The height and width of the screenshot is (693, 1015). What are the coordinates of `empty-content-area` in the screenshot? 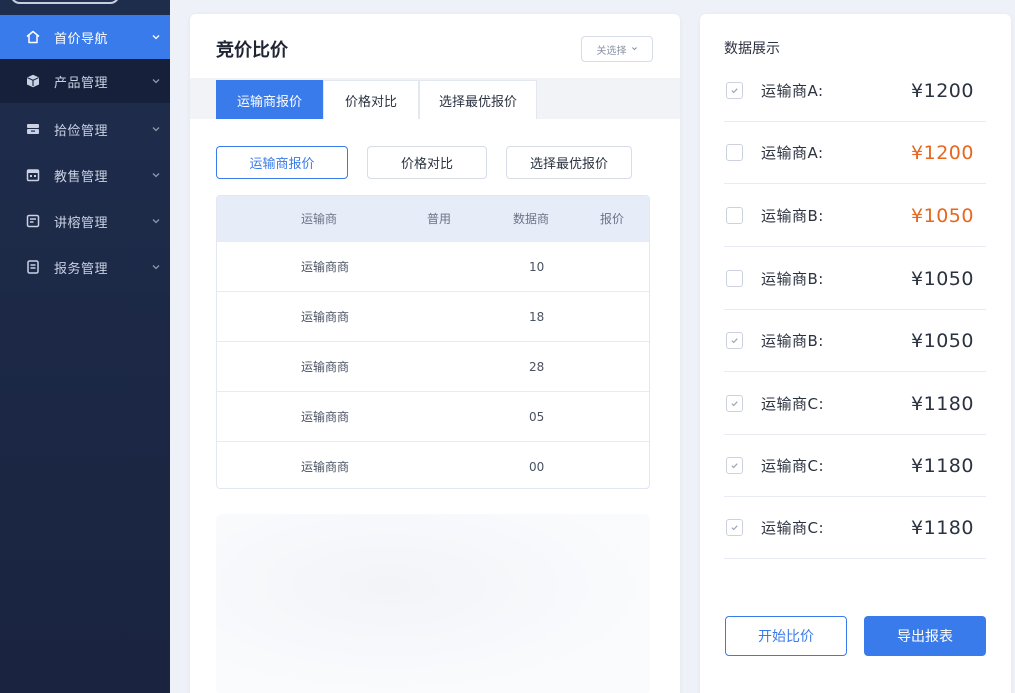 It's located at (433, 603).